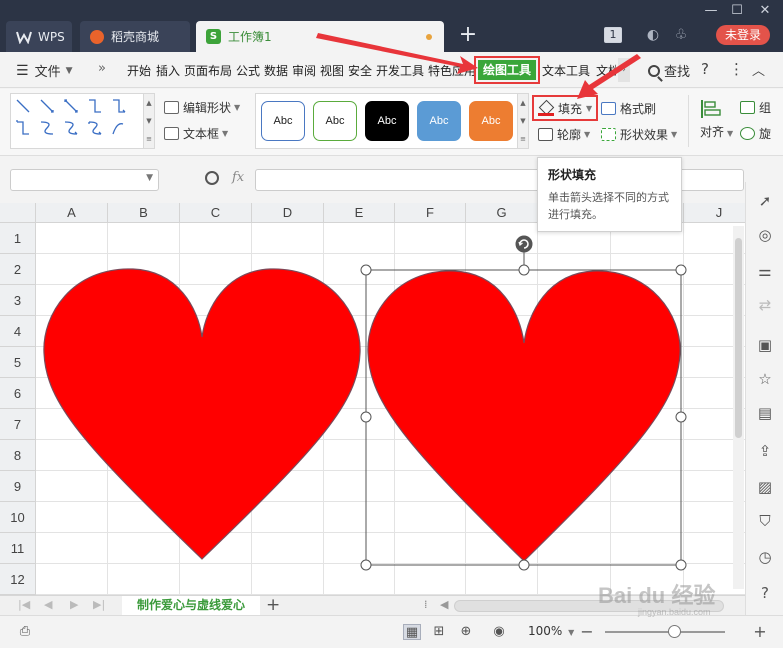 This screenshot has width=783, height=648. Describe the element at coordinates (39, 36) in the screenshot. I see `tab-wps: WPS` at that location.